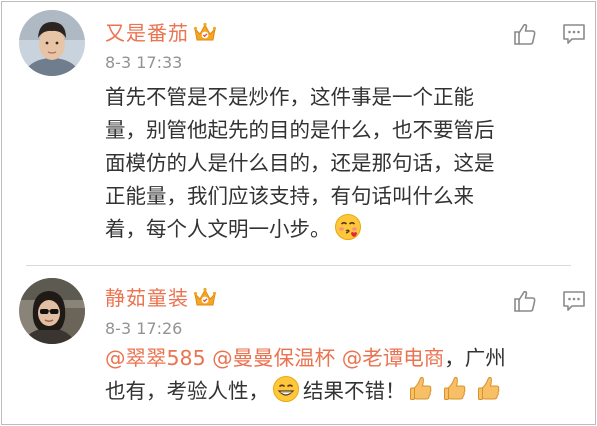  I want to click on comment-text: @翠翠585 @曼曼保温杯 @老谭电商，广州 也有，考验人性， 结果不错！, so click(336, 375).